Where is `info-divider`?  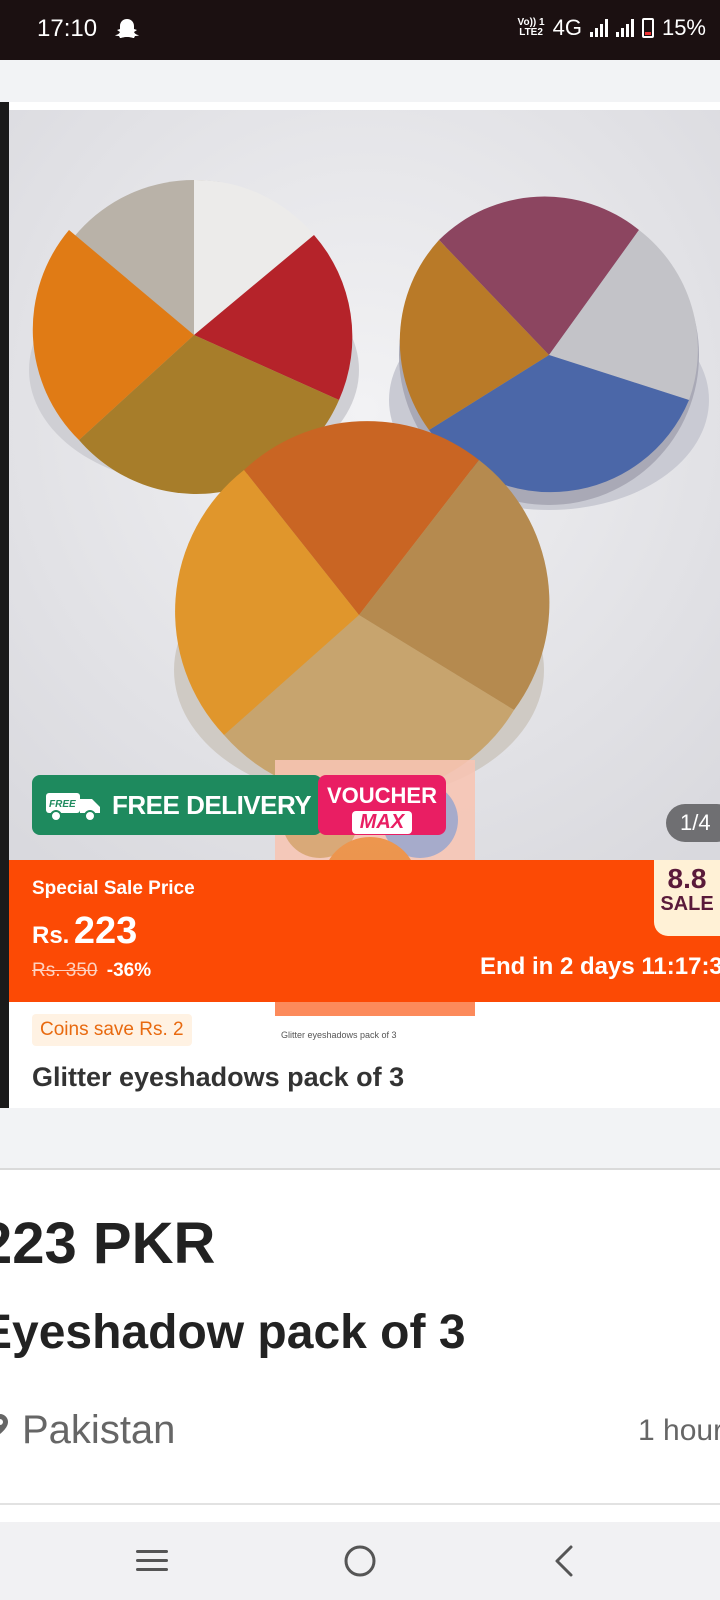 info-divider is located at coordinates (360, 1504).